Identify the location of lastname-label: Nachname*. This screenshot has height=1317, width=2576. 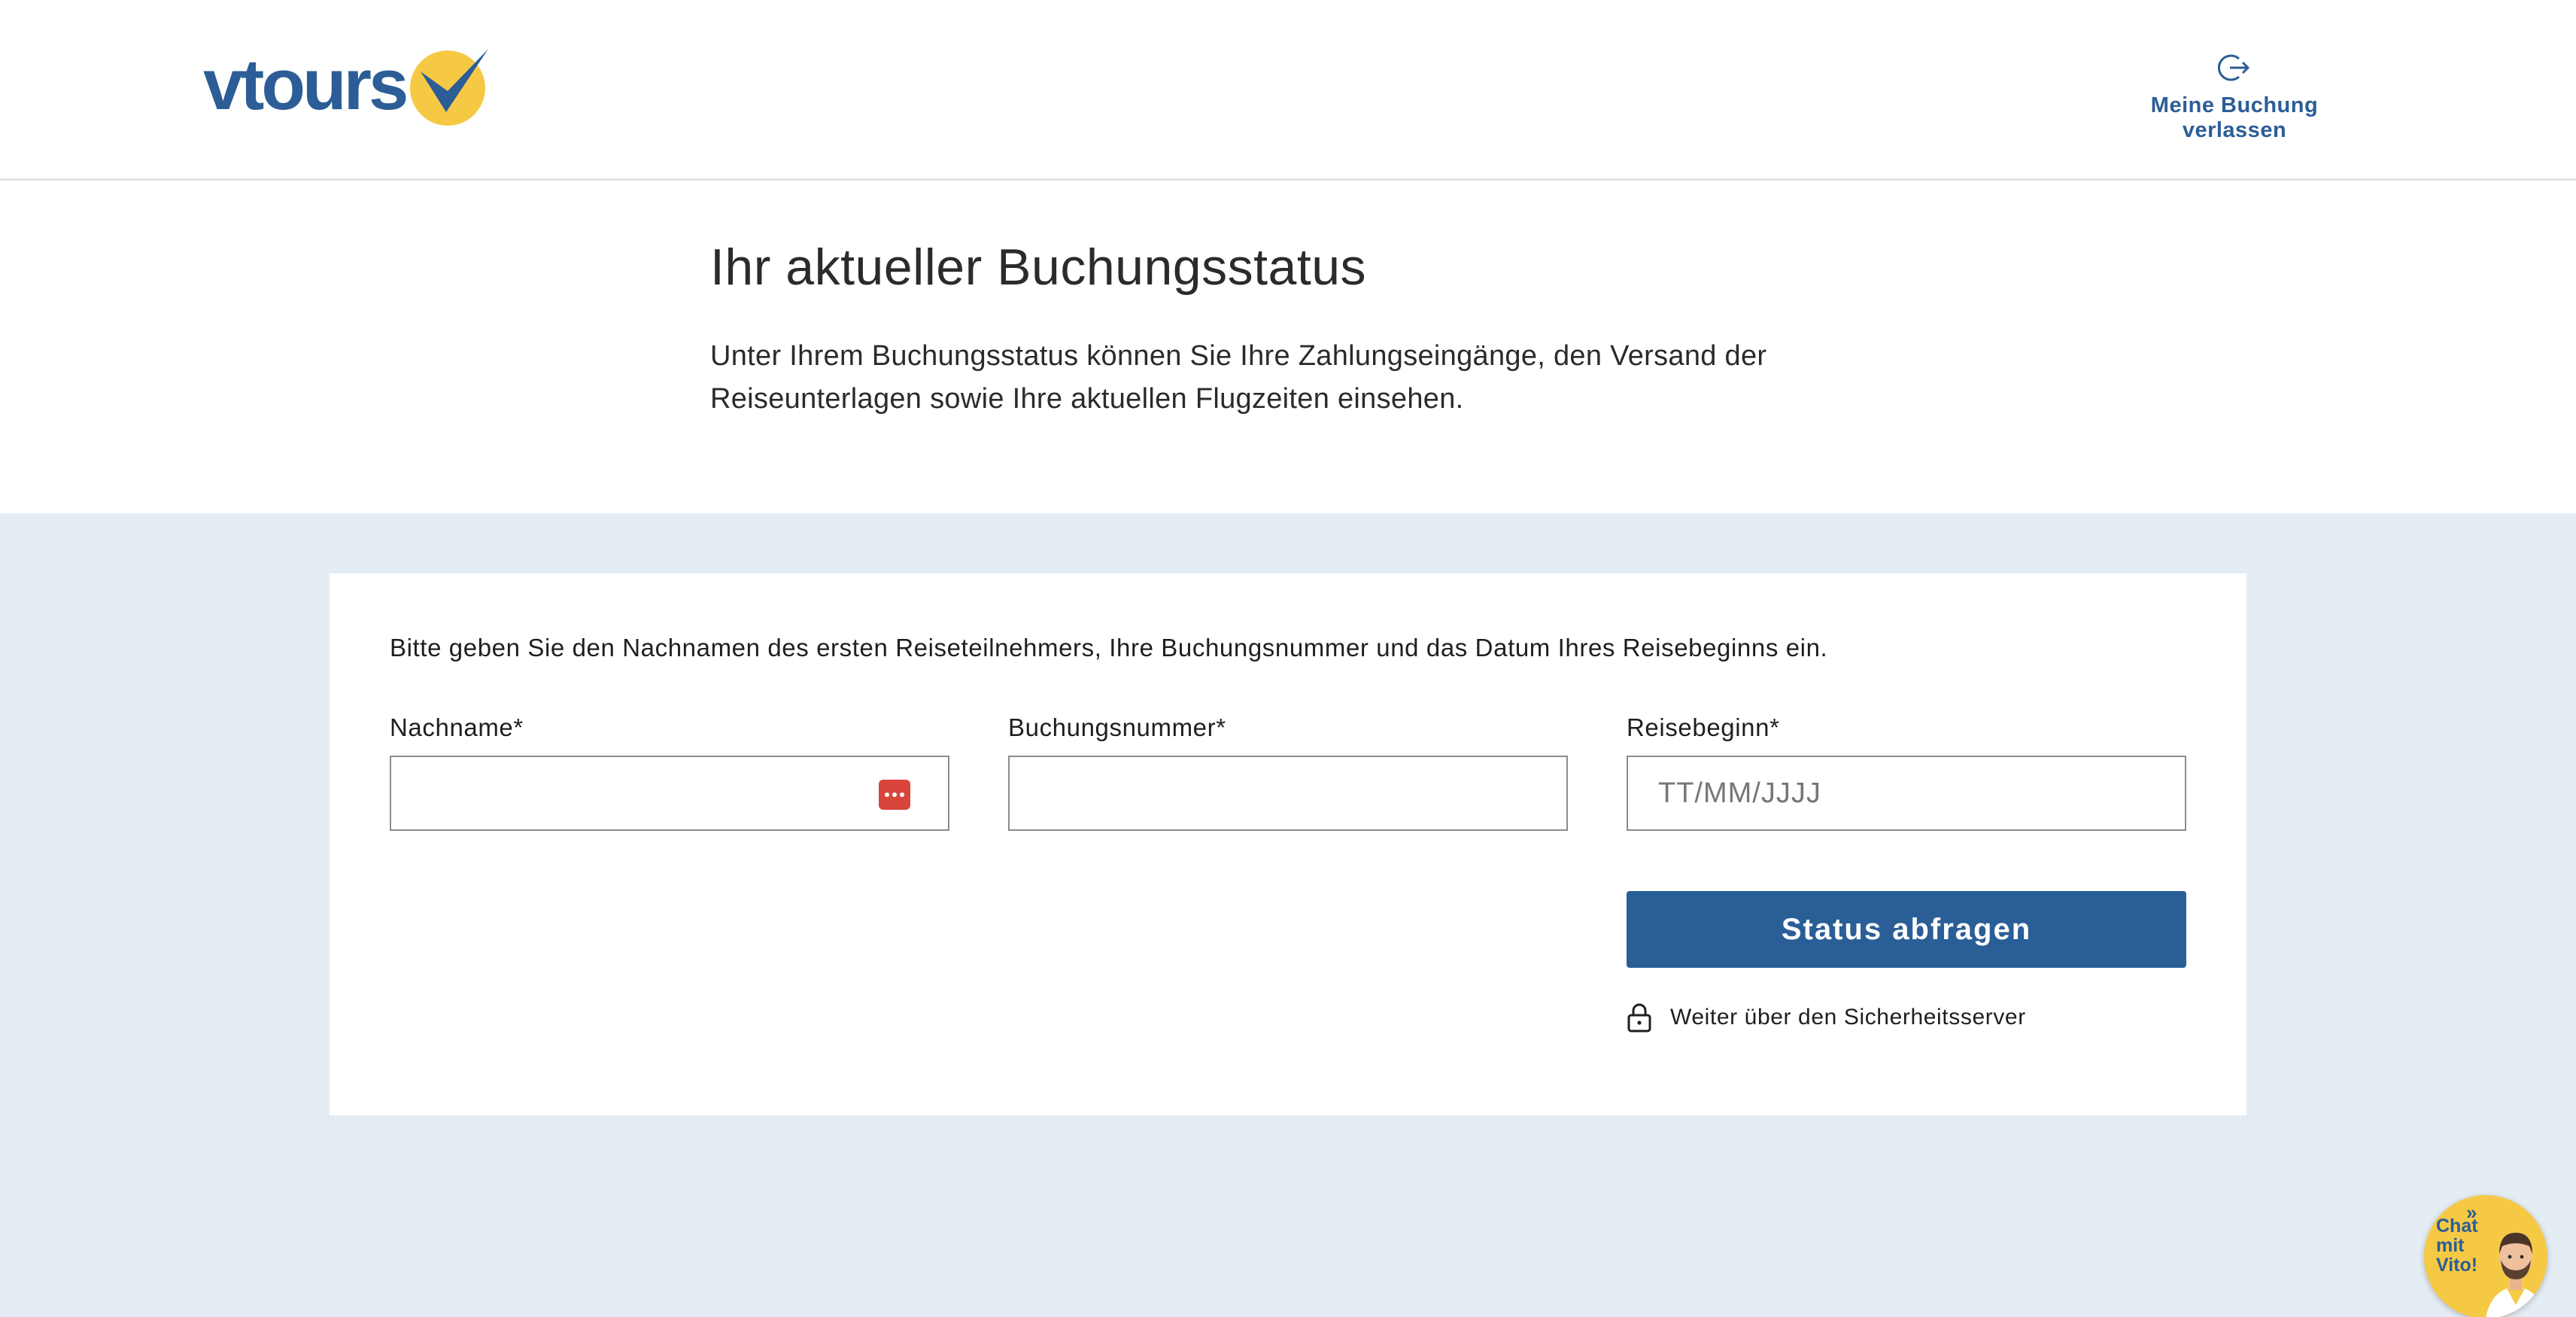
(457, 727).